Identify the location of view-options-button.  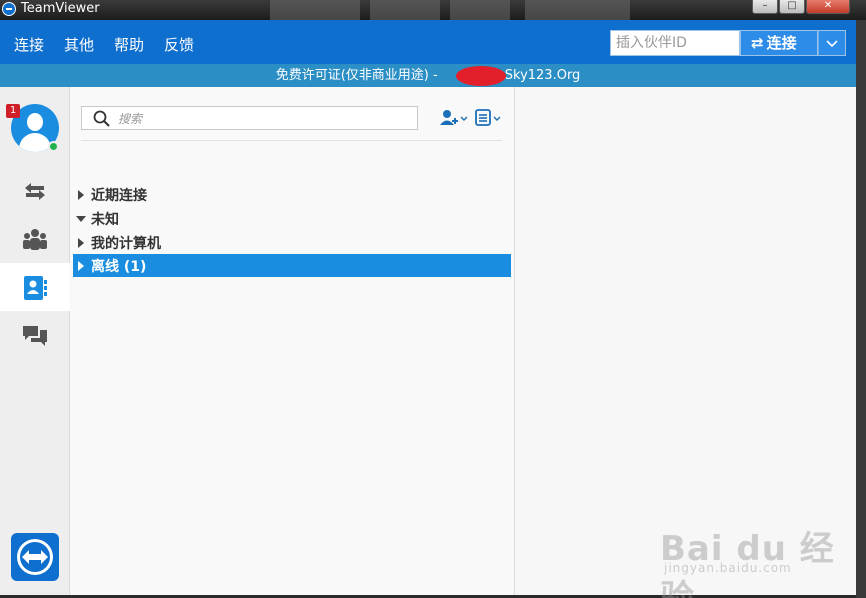
(490, 118).